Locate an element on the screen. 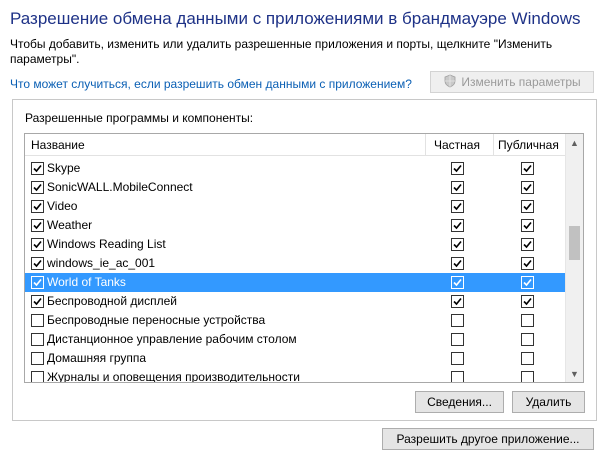  list-item: Weather is located at coordinates (295, 225).